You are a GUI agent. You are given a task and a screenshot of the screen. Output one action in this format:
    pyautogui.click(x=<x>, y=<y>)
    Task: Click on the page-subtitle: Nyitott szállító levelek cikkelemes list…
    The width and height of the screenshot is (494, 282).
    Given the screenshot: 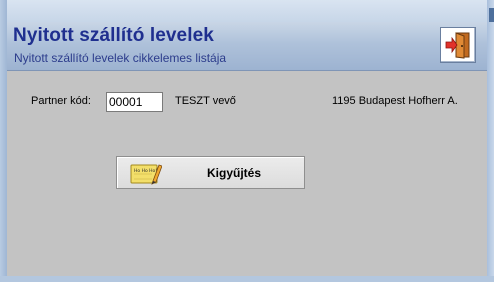 What is the action you would take?
    pyautogui.click(x=120, y=58)
    